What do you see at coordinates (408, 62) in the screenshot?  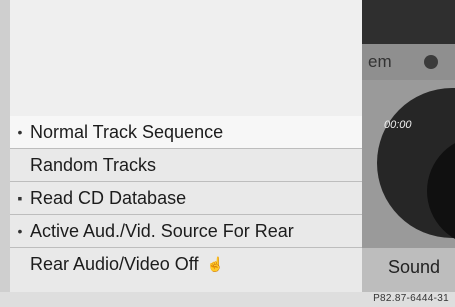 I see `player-header: em` at bounding box center [408, 62].